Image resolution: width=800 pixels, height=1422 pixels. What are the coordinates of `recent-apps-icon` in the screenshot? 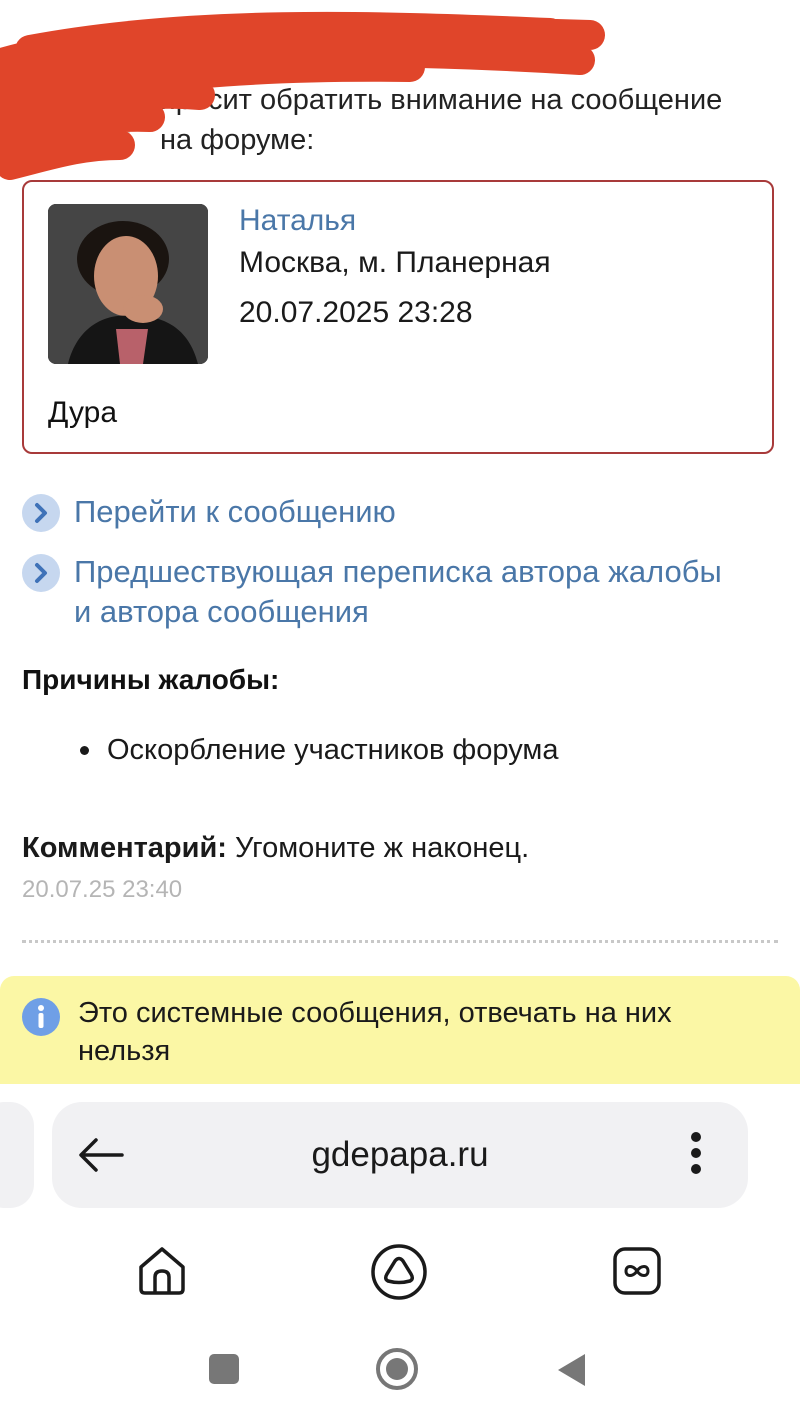 It's located at (224, 1369).